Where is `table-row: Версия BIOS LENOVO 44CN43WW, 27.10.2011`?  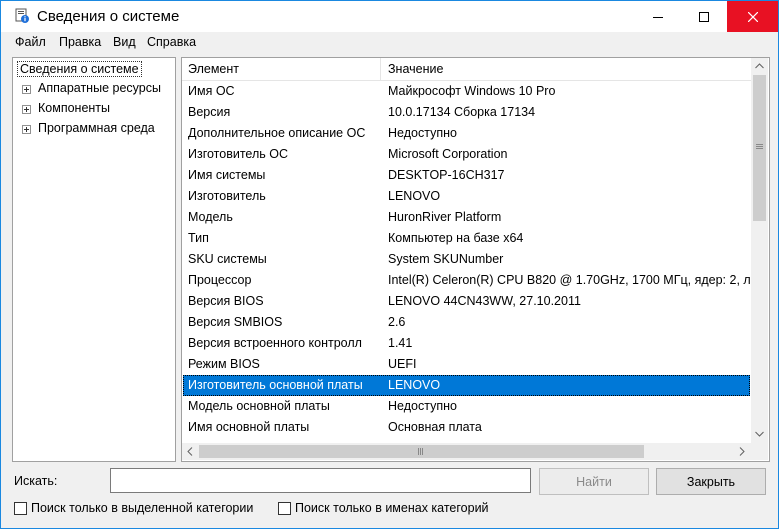 table-row: Версия BIOS LENOVO 44CN43WW, 27.10.2011 is located at coordinates (466, 301).